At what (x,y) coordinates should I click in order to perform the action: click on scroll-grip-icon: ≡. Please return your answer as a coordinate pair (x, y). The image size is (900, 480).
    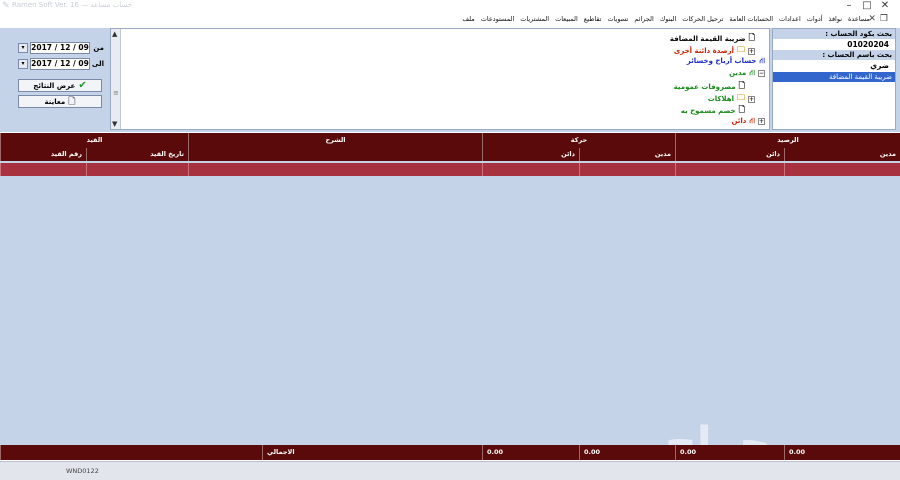
    Looking at the image, I should click on (116, 93).